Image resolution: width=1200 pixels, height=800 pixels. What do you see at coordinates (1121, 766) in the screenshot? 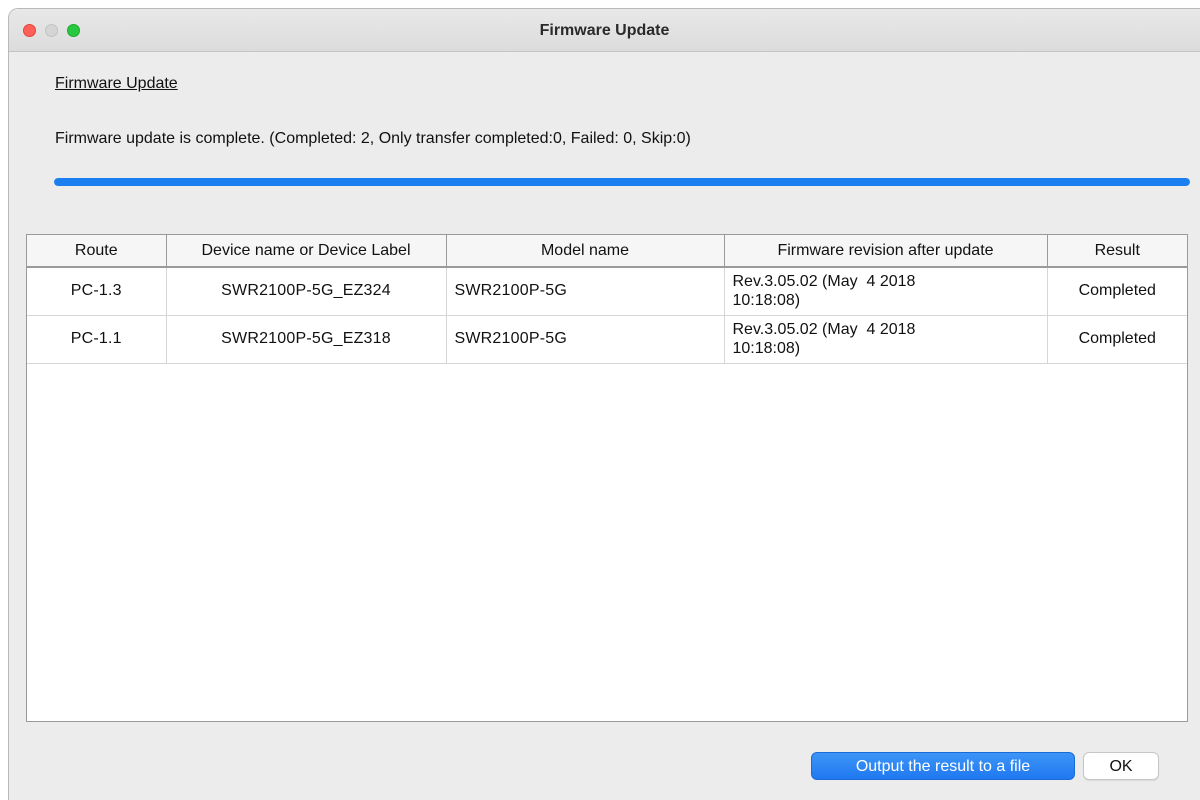
I see `ok-button: OK` at bounding box center [1121, 766].